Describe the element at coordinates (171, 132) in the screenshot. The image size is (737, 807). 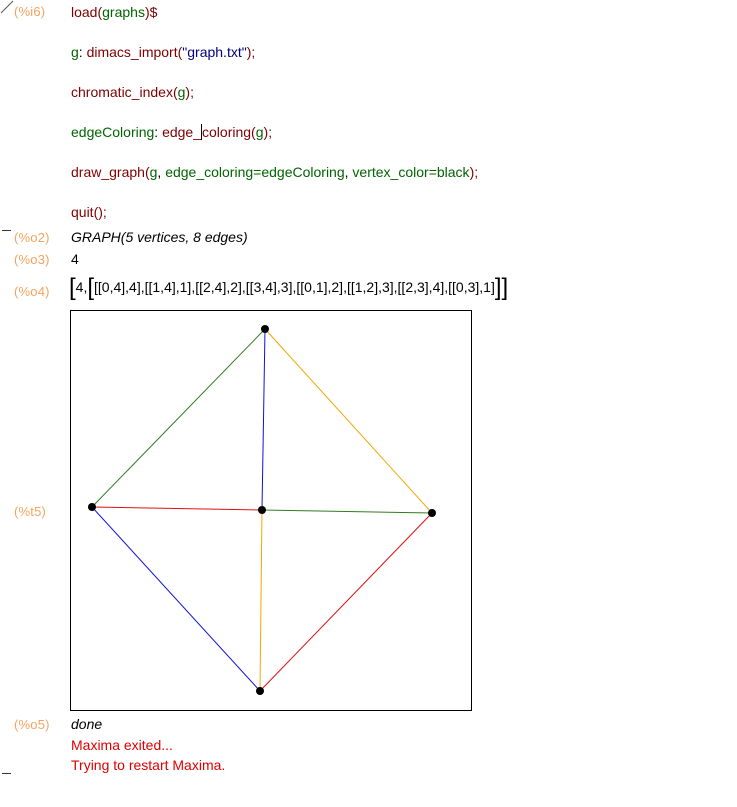
I see `code-line-edge-coloring: edgeColoring: edge_coloring(g);` at that location.